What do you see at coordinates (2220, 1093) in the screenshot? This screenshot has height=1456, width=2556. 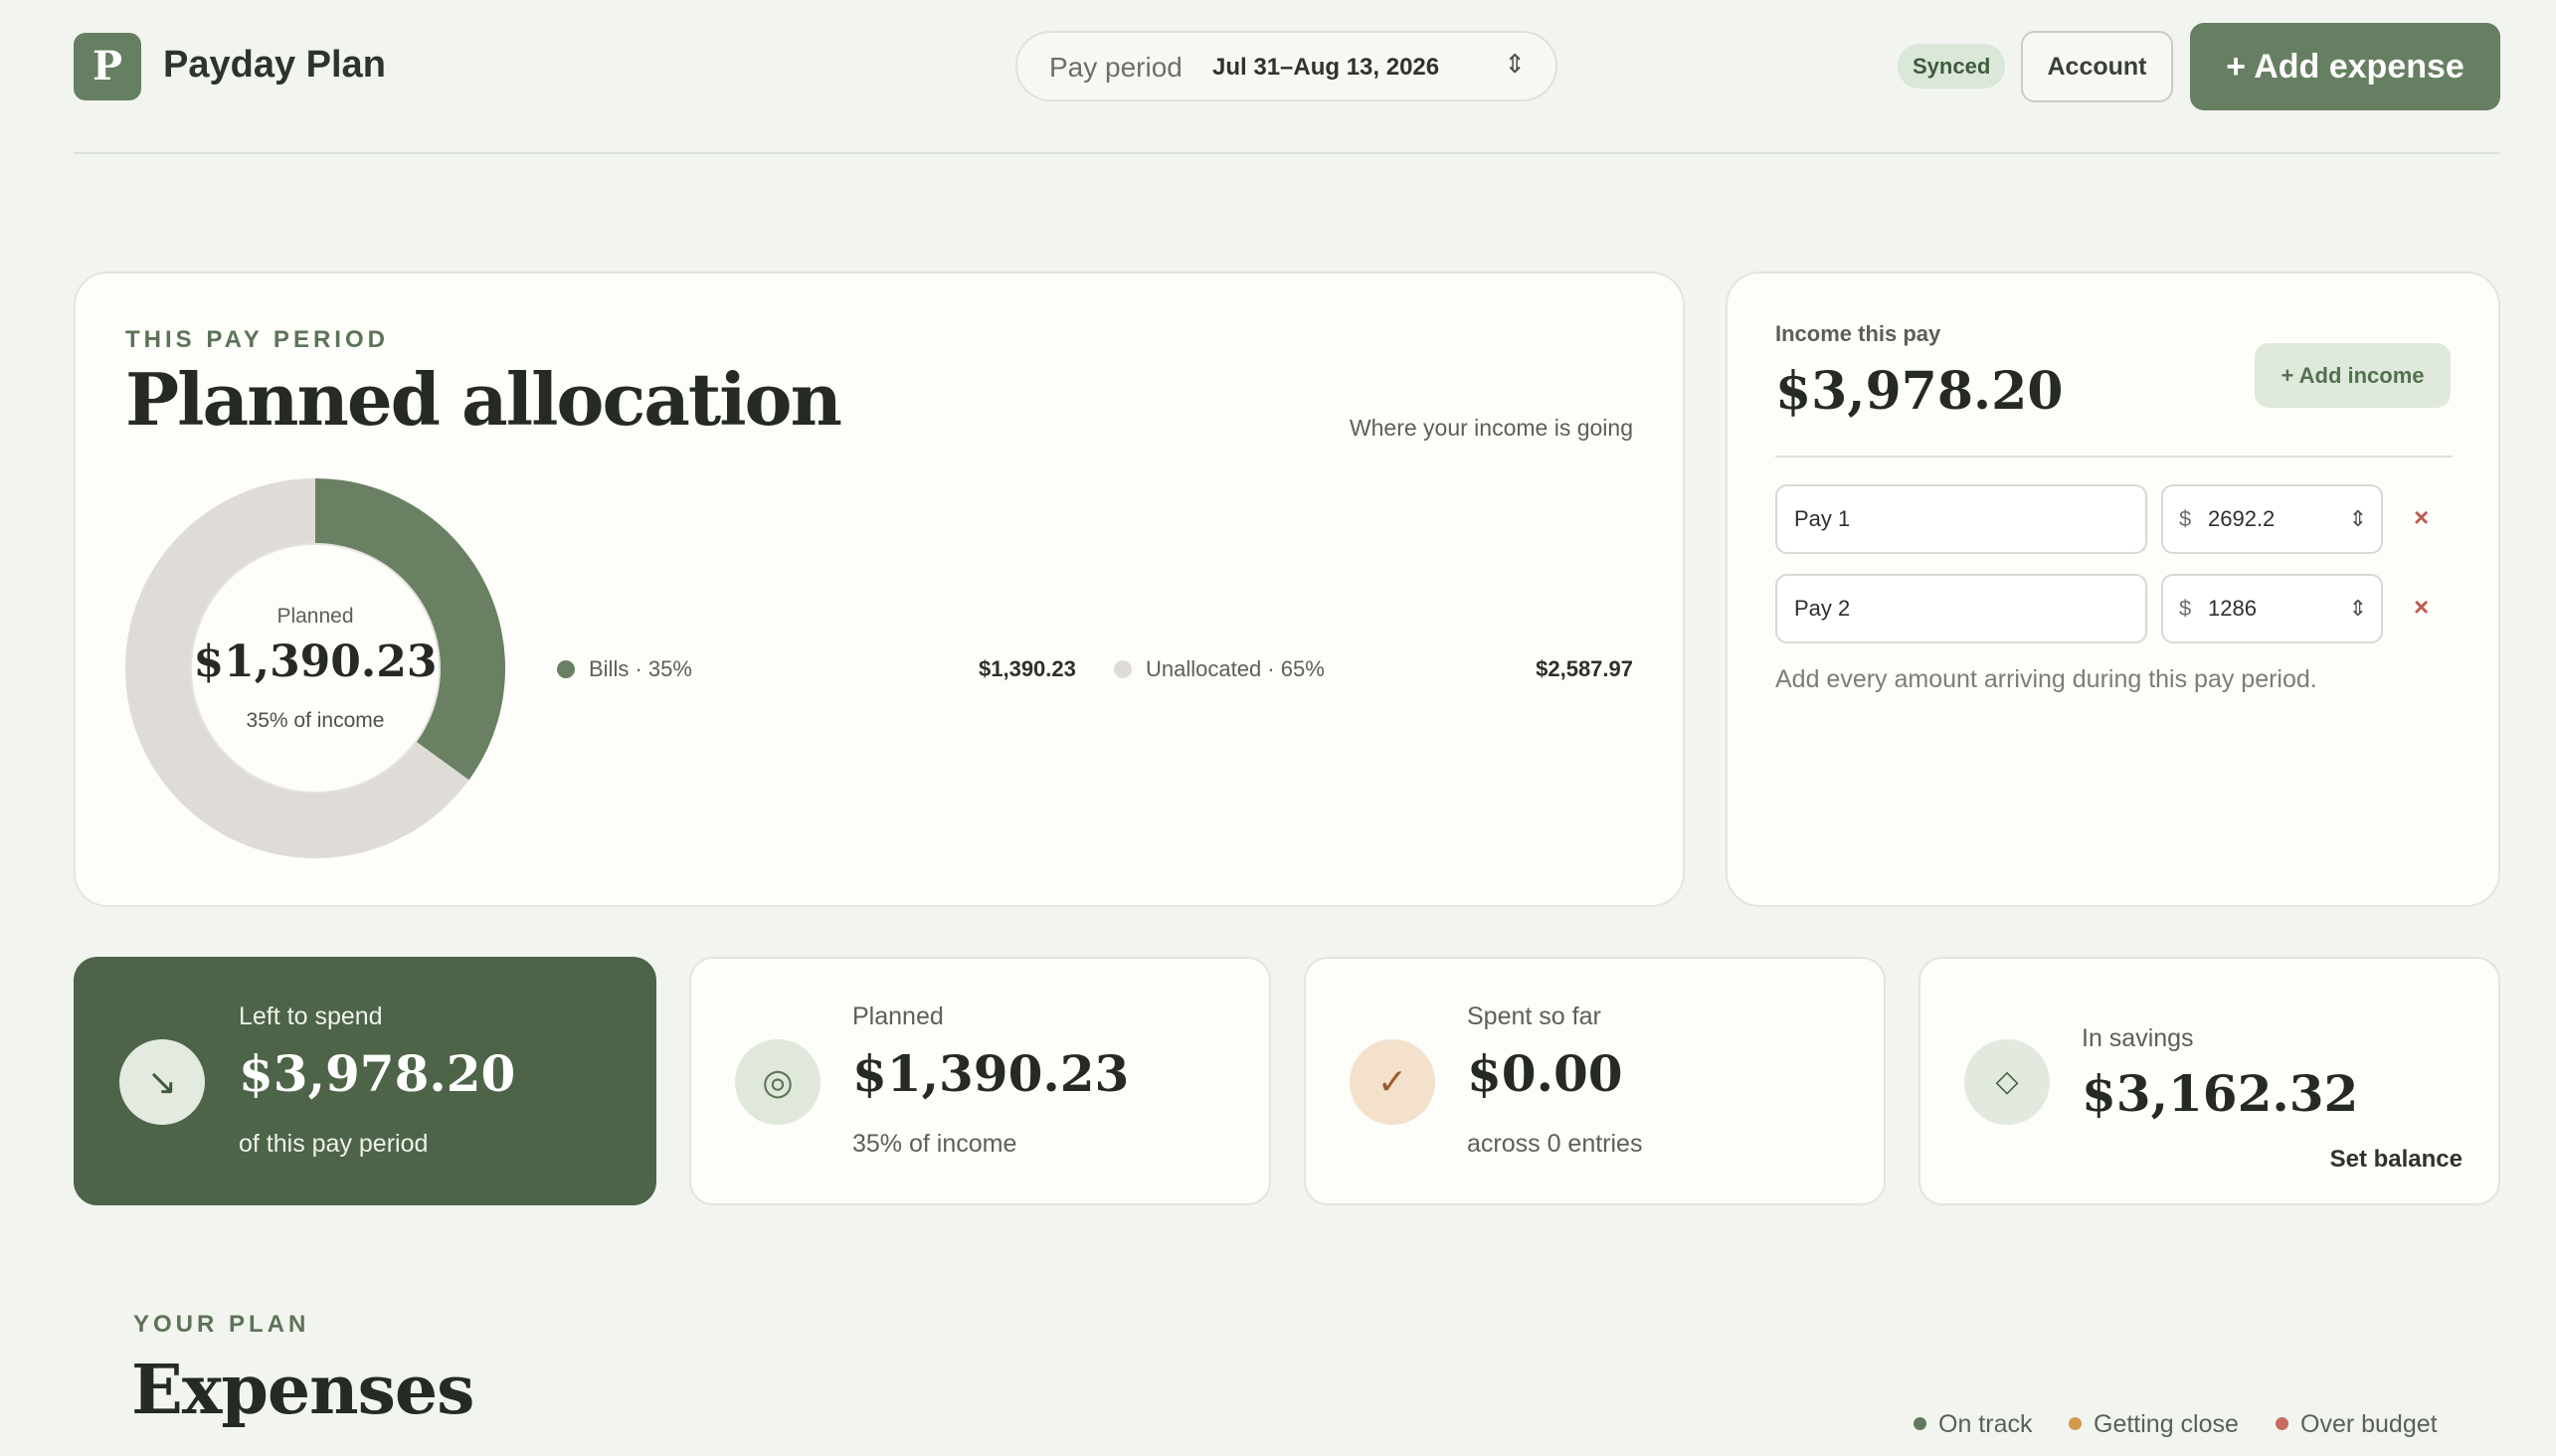 I see `stat-value: $3,162.32` at bounding box center [2220, 1093].